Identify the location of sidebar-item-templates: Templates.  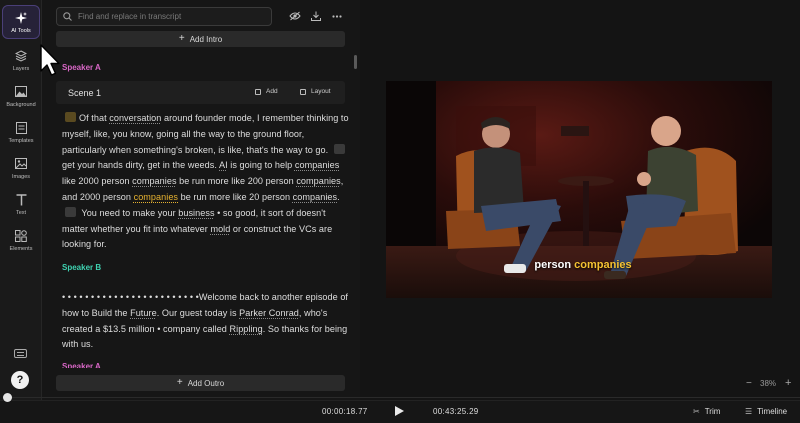
(21, 132).